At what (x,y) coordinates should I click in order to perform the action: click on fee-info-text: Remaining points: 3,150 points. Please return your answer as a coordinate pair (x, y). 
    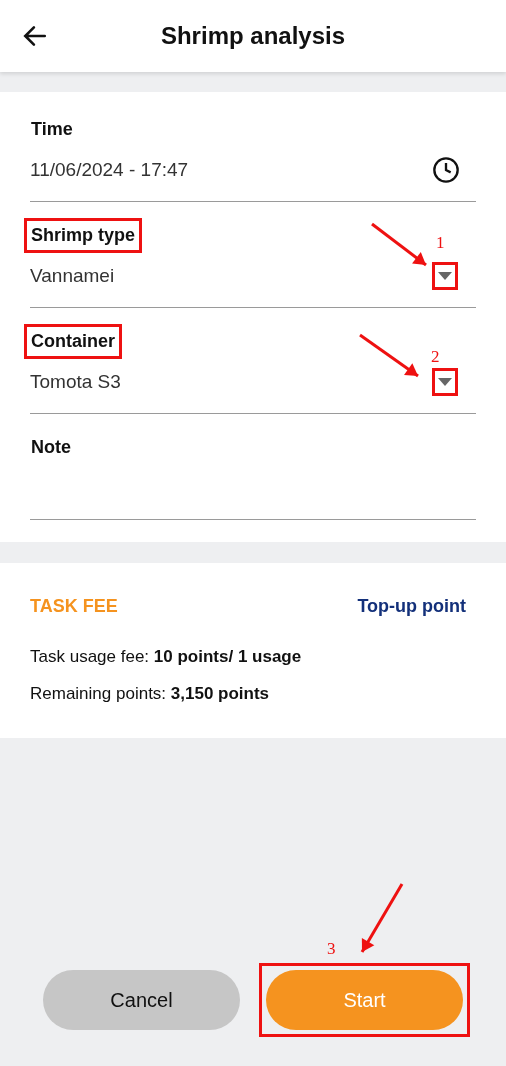
    Looking at the image, I should click on (150, 694).